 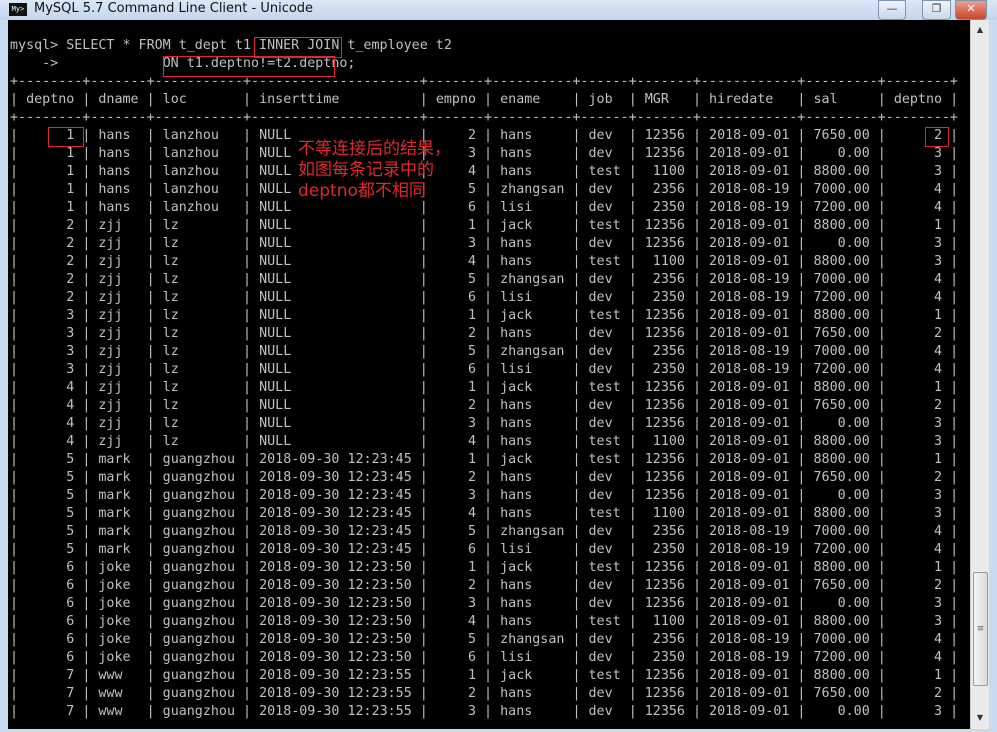 I want to click on table-cell: 2356, so click(x=664, y=279).